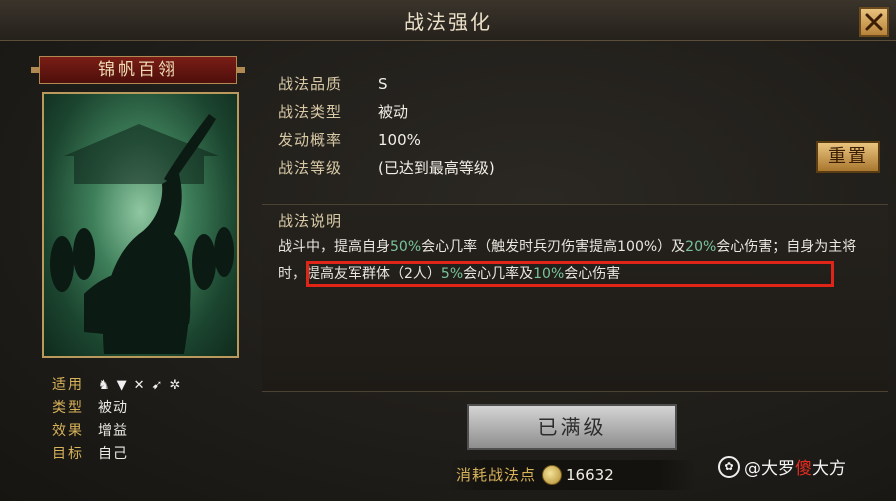 The height and width of the screenshot is (501, 896). I want to click on skill-point-cost: 消耗战法点 16632, so click(572, 475).